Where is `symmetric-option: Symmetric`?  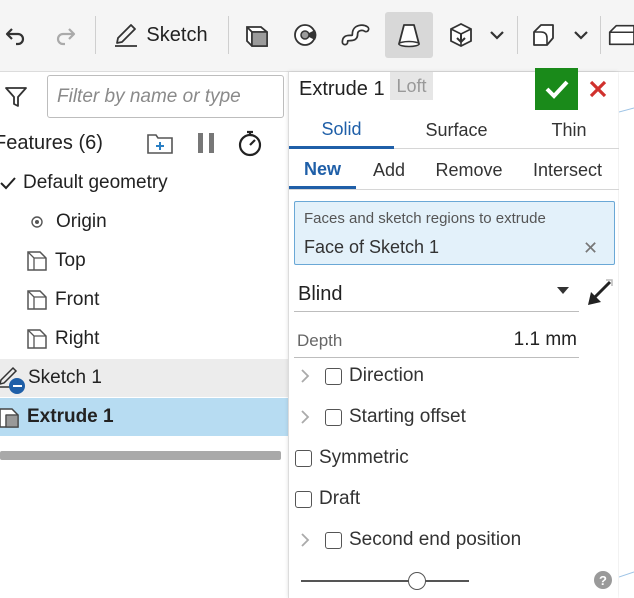 symmetric-option: Symmetric is located at coordinates (352, 458).